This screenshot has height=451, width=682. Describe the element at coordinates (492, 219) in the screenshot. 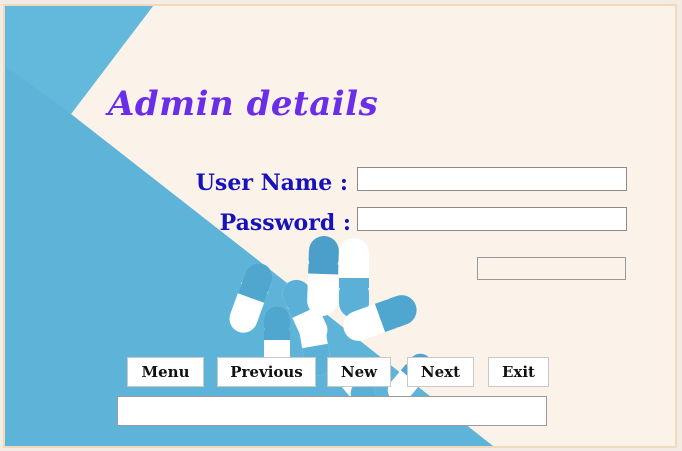

I see `password-input` at that location.